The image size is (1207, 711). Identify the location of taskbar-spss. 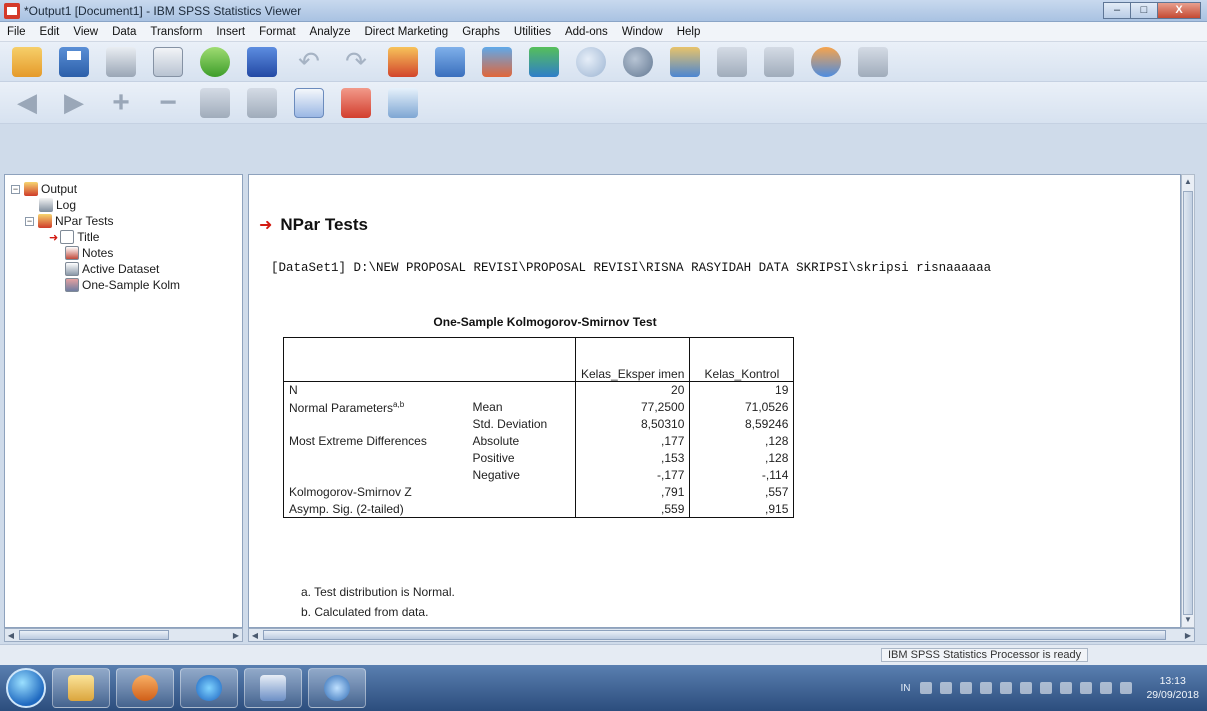
(337, 688).